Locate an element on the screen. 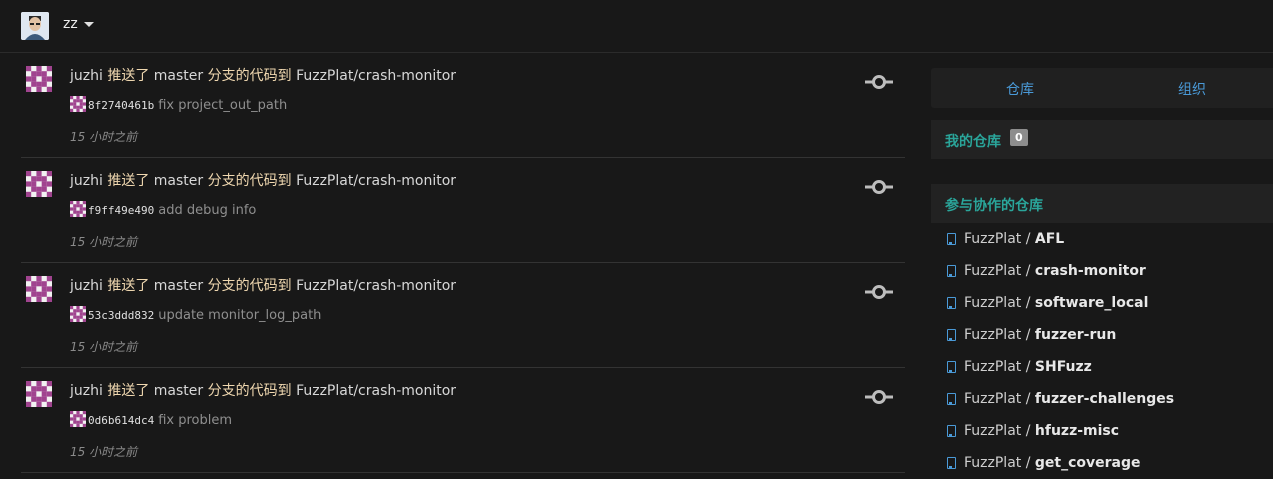 The image size is (1273, 479). commit-line: f9ff49e490 add debug info is located at coordinates (163, 209).